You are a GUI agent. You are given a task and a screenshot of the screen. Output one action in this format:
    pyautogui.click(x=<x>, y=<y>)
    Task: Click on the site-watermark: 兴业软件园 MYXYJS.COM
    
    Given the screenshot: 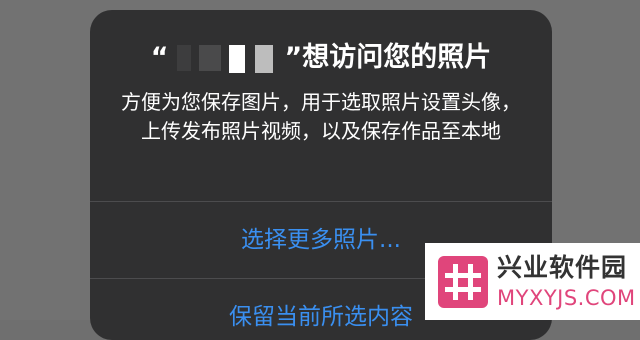 What is the action you would take?
    pyautogui.click(x=532, y=281)
    